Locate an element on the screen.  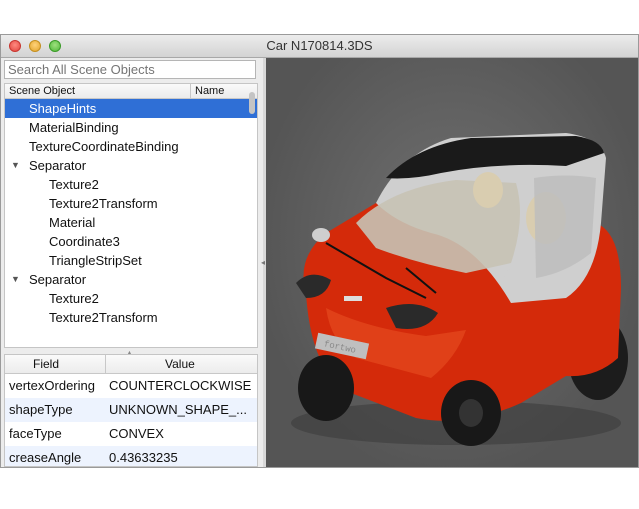
search-input is located at coordinates (130, 69).